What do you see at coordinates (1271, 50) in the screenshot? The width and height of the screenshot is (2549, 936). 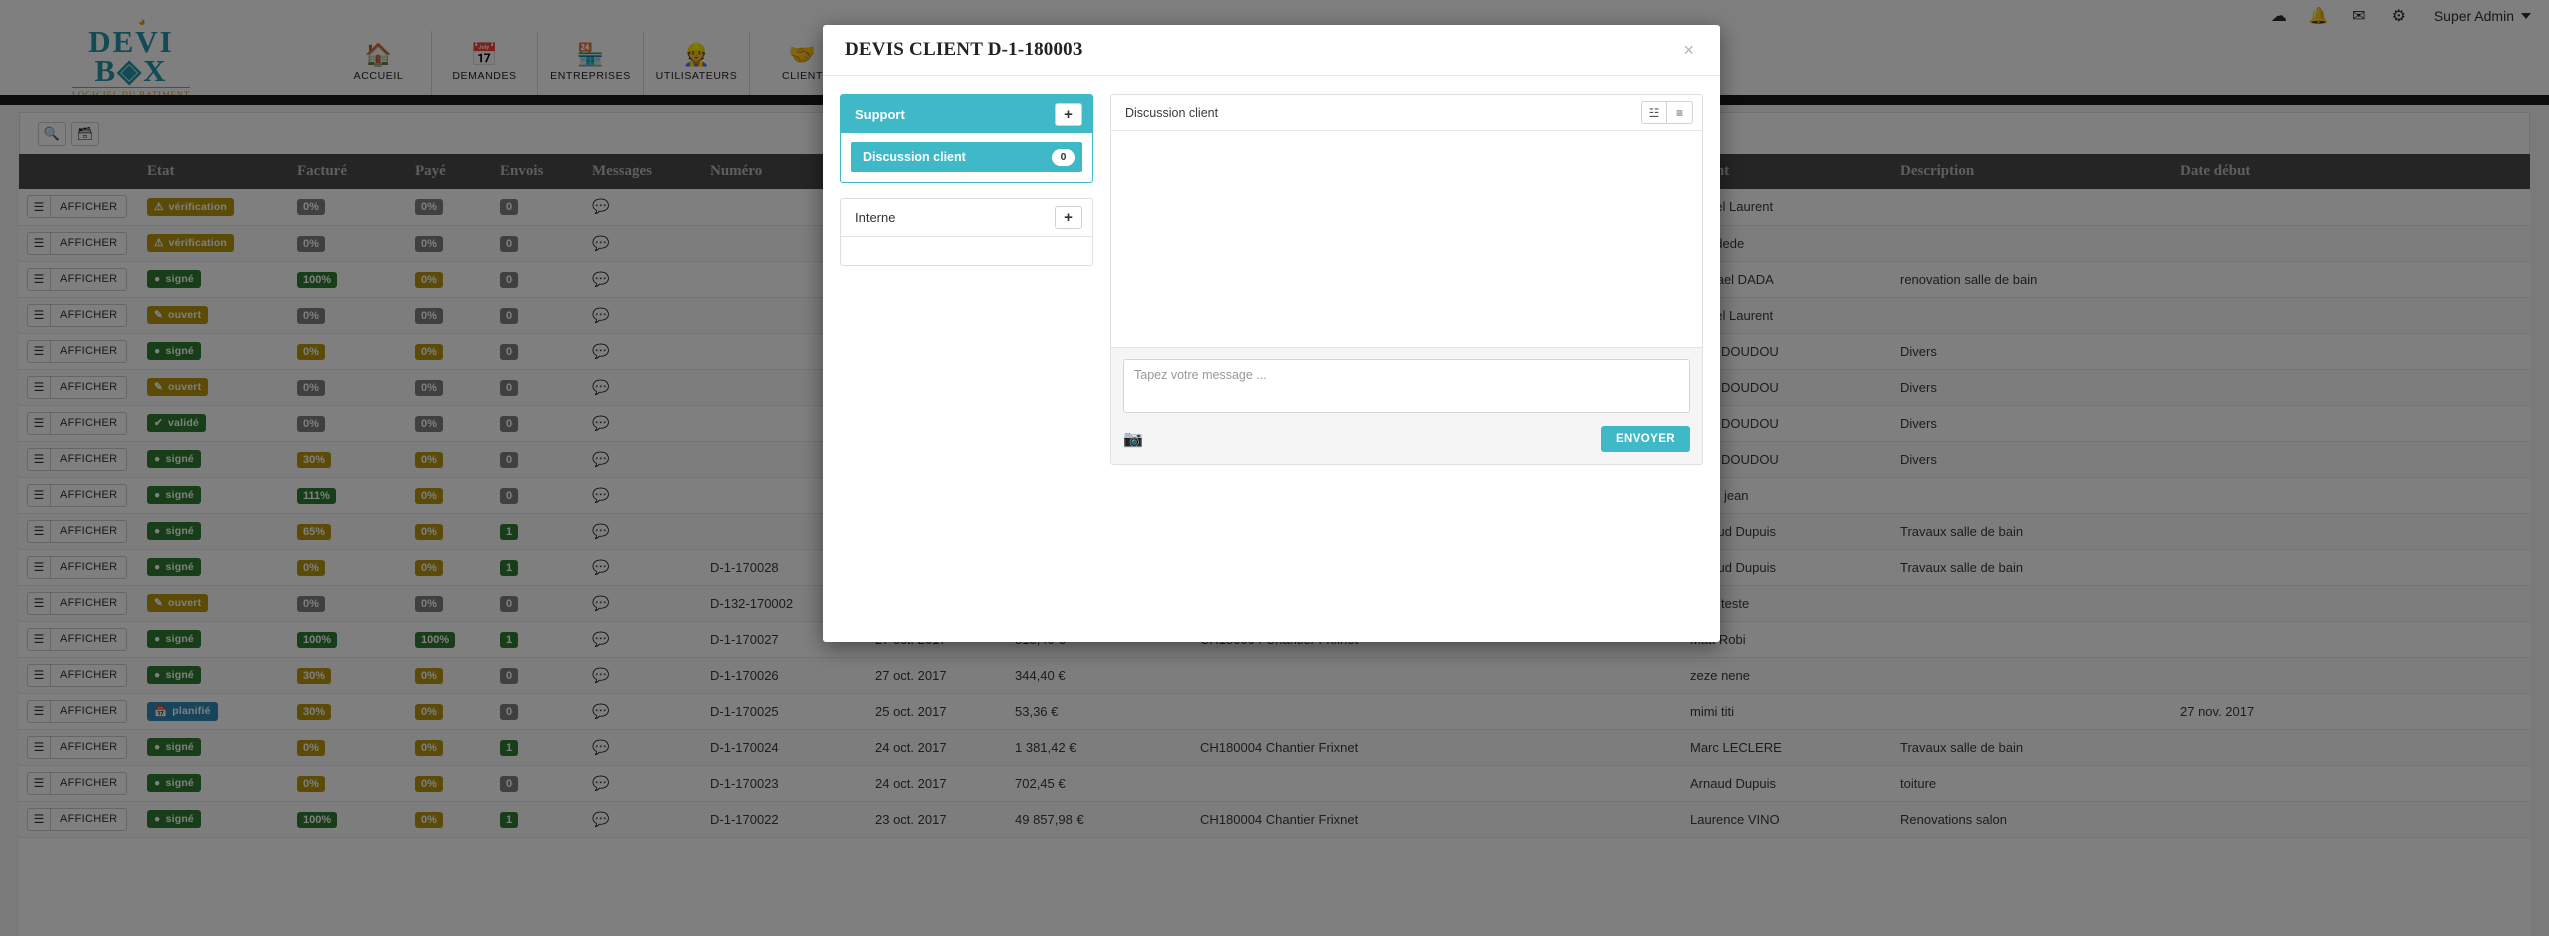 I see `modal-header: DEVIS CLIENT D-1-180003 ×` at bounding box center [1271, 50].